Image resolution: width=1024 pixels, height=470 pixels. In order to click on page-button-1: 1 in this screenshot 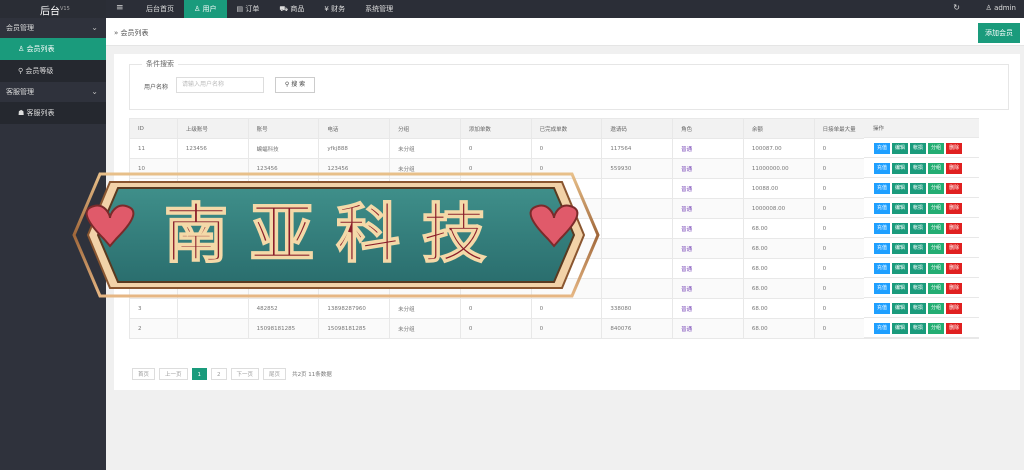, I will do `click(199, 374)`.